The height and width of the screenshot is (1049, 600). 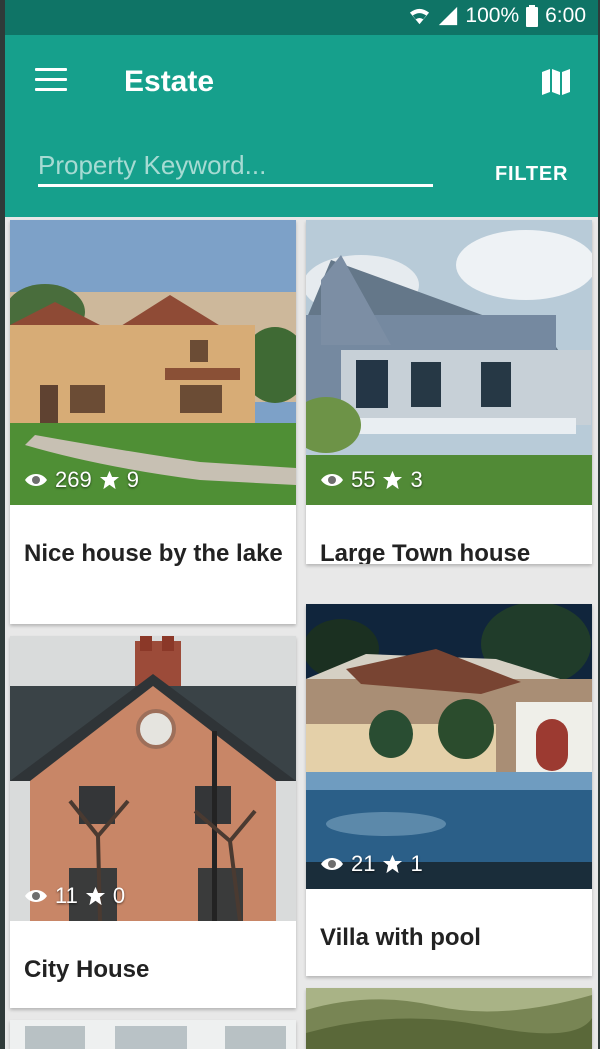 I want to click on view-count: 11, so click(x=66, y=895).